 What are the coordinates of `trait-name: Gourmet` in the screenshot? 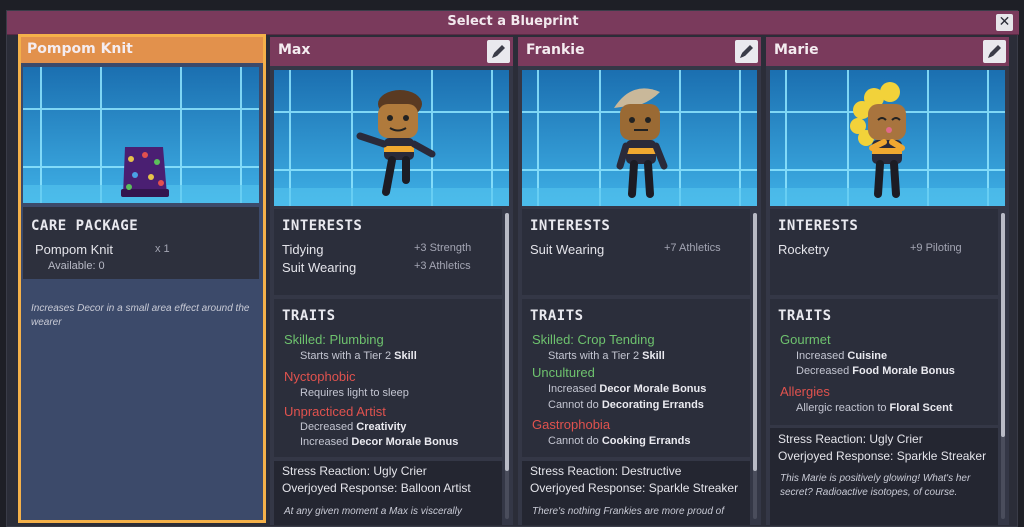 It's located at (805, 339).